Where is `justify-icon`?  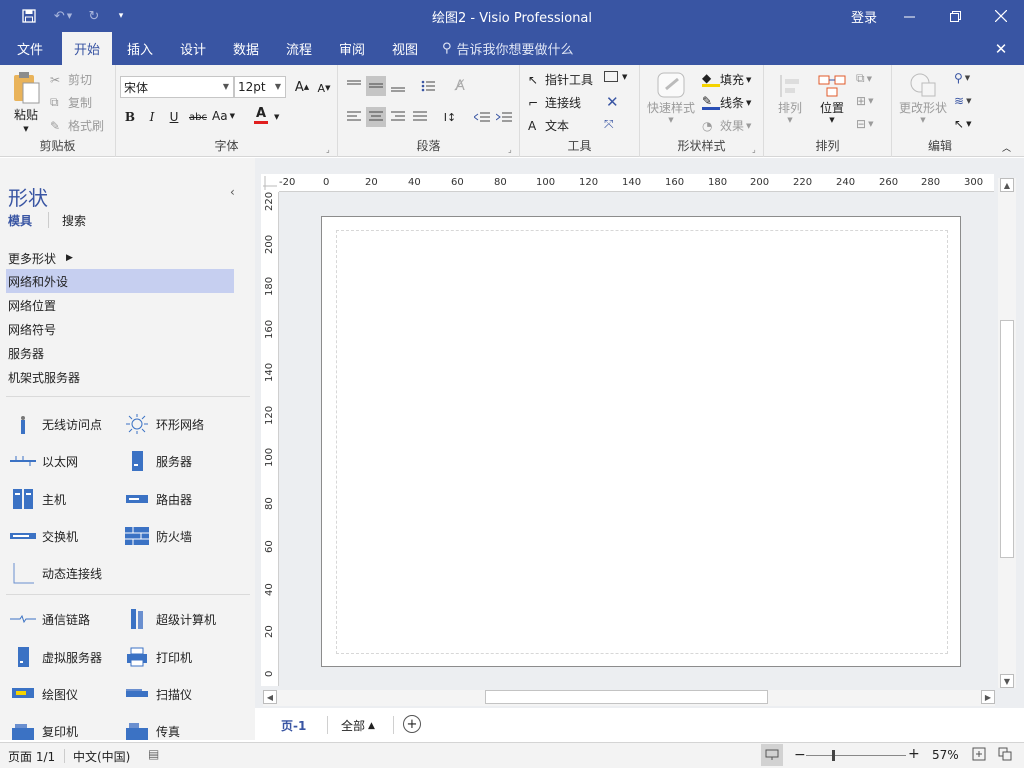
justify-icon is located at coordinates (420, 117).